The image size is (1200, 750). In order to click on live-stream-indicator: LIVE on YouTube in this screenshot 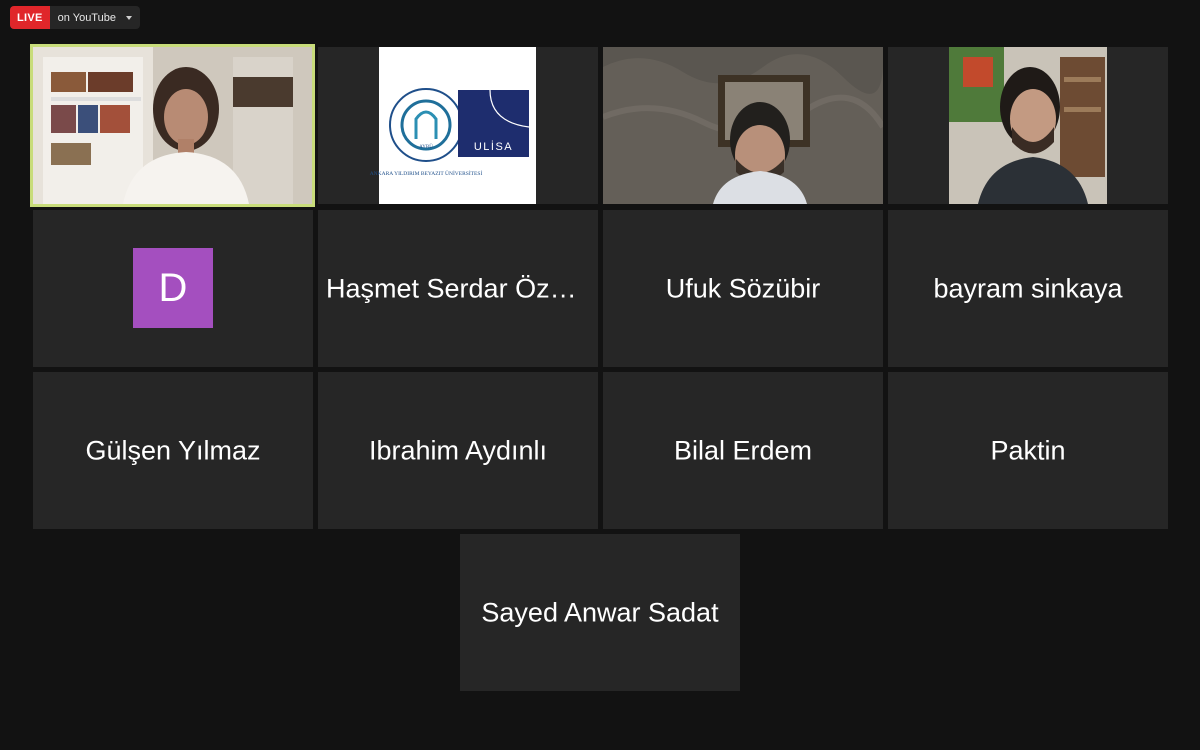, I will do `click(75, 17)`.